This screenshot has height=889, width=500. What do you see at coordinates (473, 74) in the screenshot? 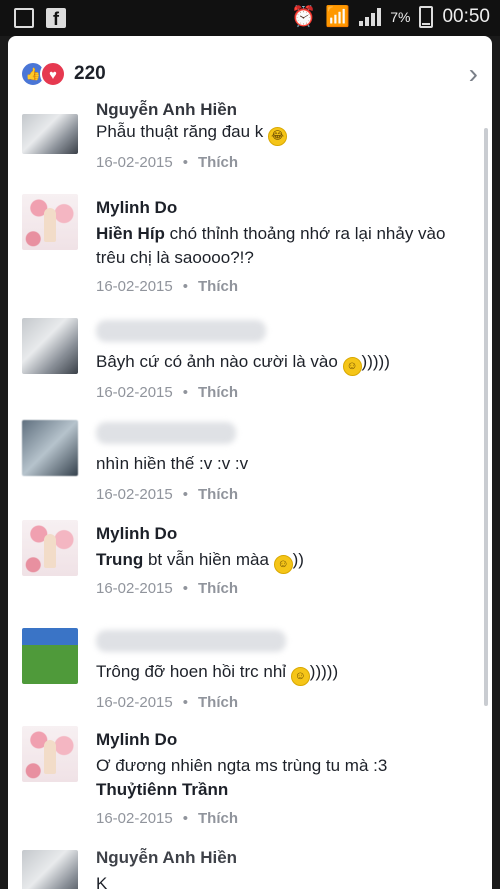
I see `chevron-right-icon: ›` at bounding box center [473, 74].